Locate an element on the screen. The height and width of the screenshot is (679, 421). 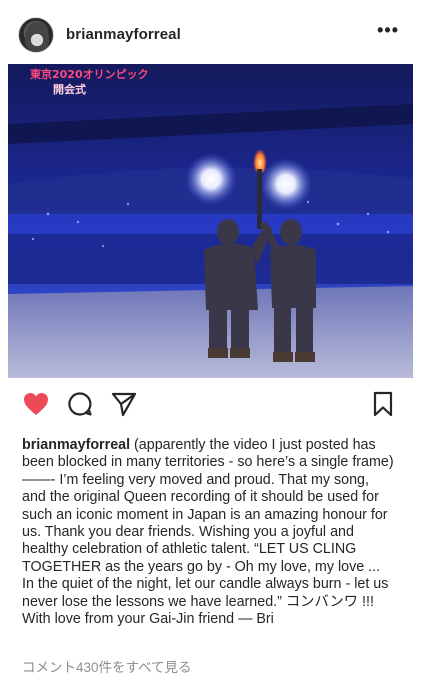
comment-icon is located at coordinates (80, 404).